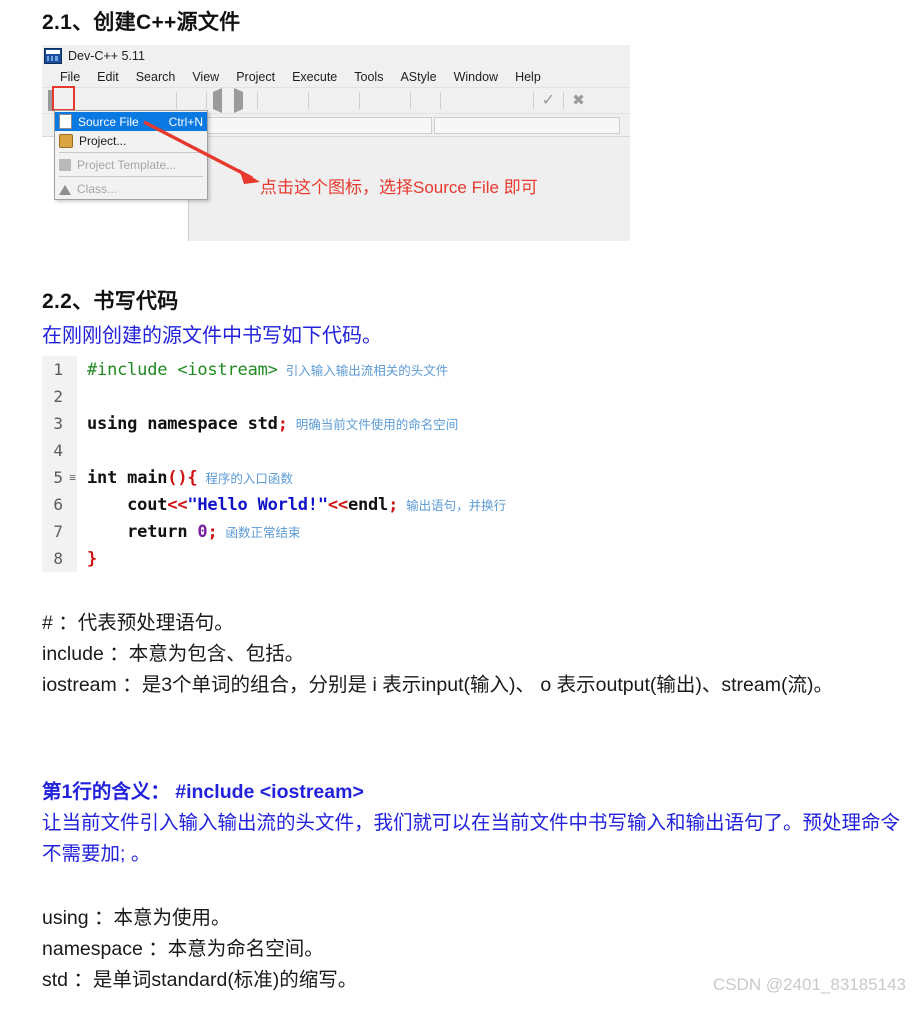 This screenshot has height=1009, width=922. I want to click on redo-icon, so click(242, 100).